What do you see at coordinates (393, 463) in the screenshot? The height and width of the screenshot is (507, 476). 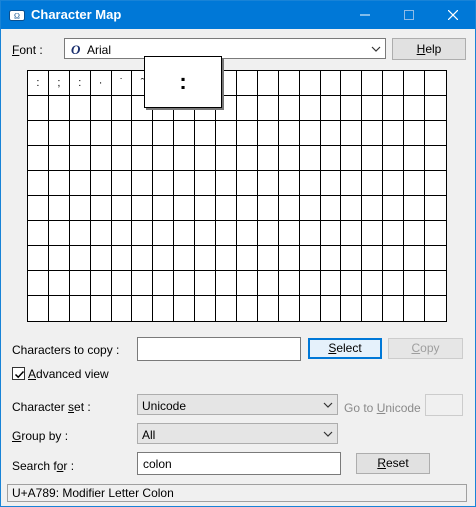 I see `reset-button: Reset` at bounding box center [393, 463].